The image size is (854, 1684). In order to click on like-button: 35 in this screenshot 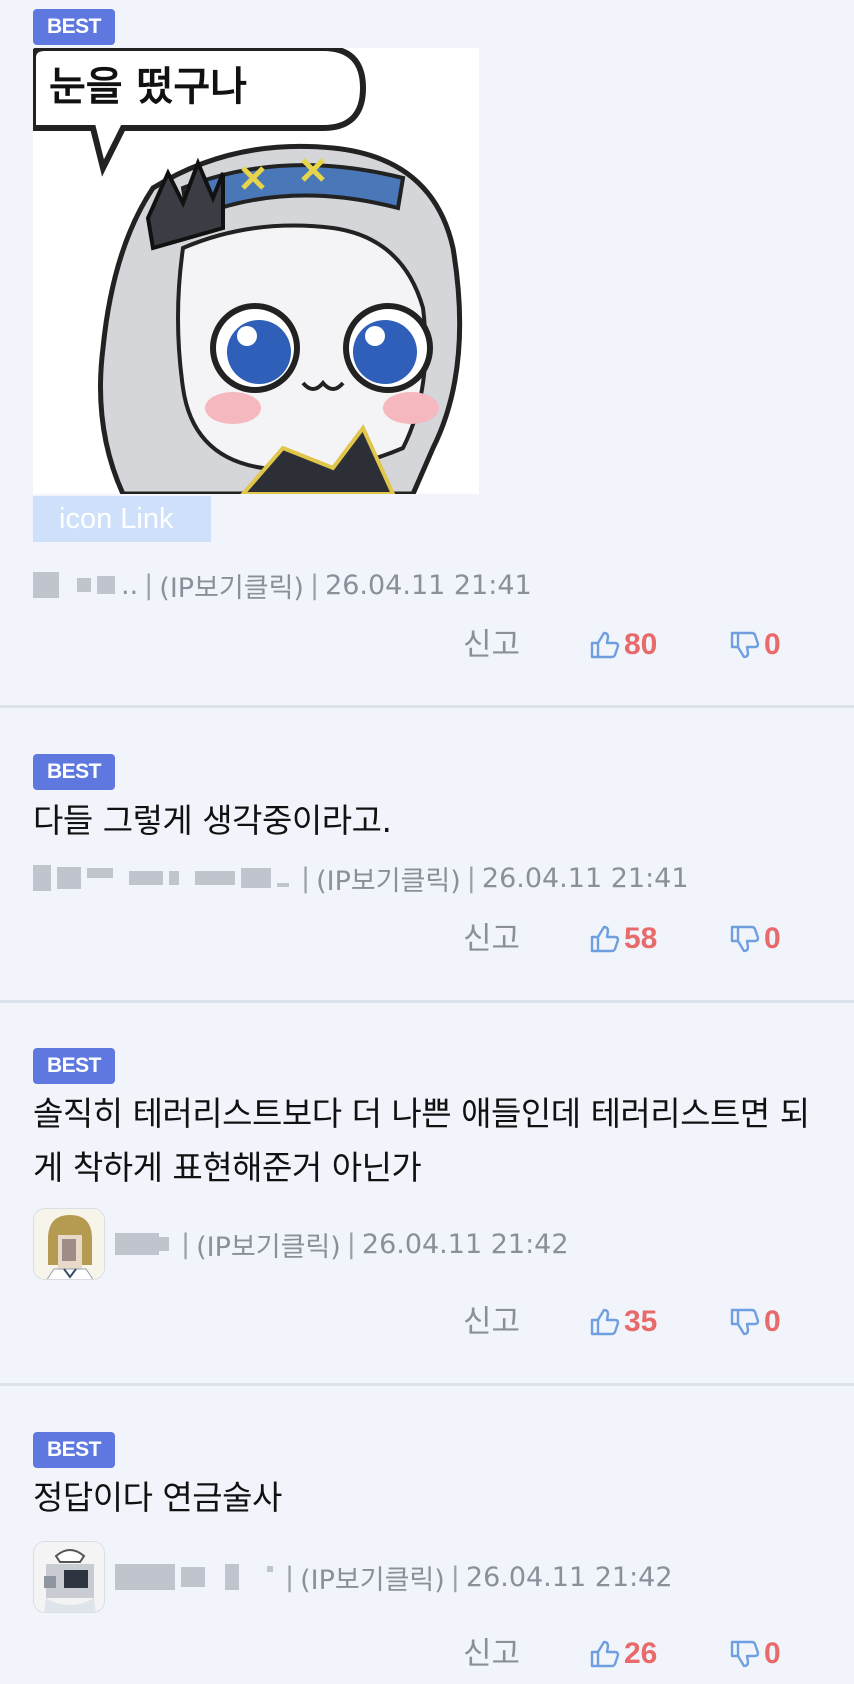, I will do `click(622, 1322)`.